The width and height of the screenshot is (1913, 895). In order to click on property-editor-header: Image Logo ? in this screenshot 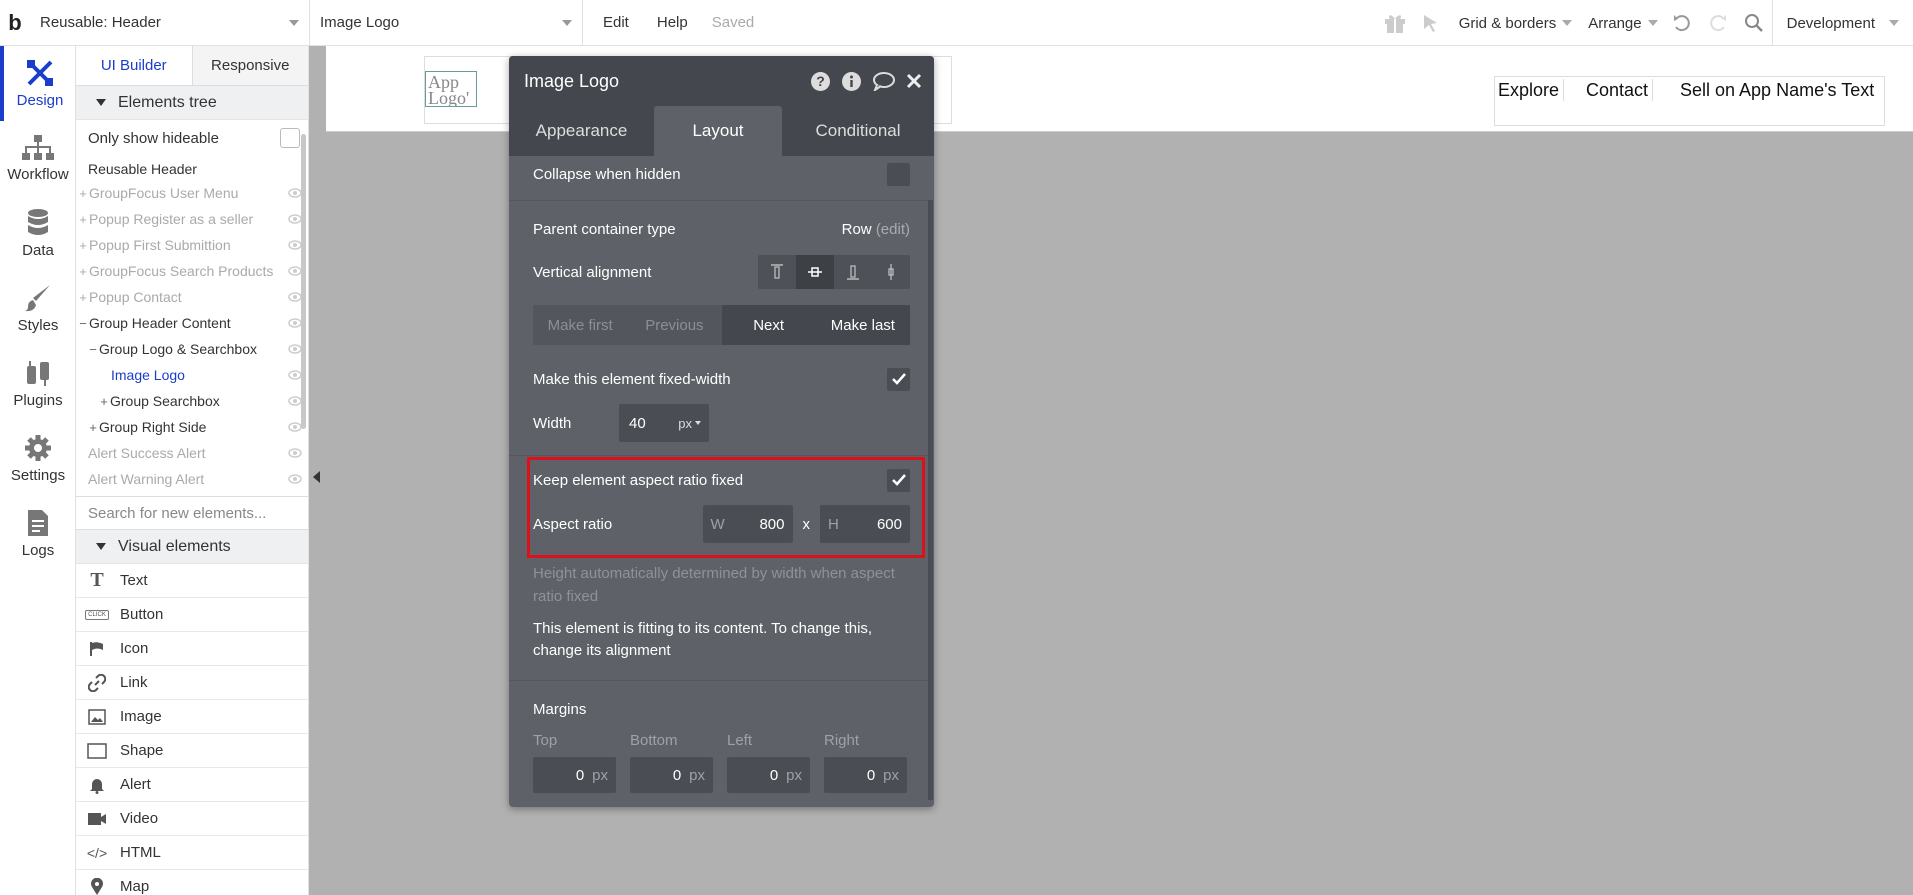, I will do `click(721, 81)`.